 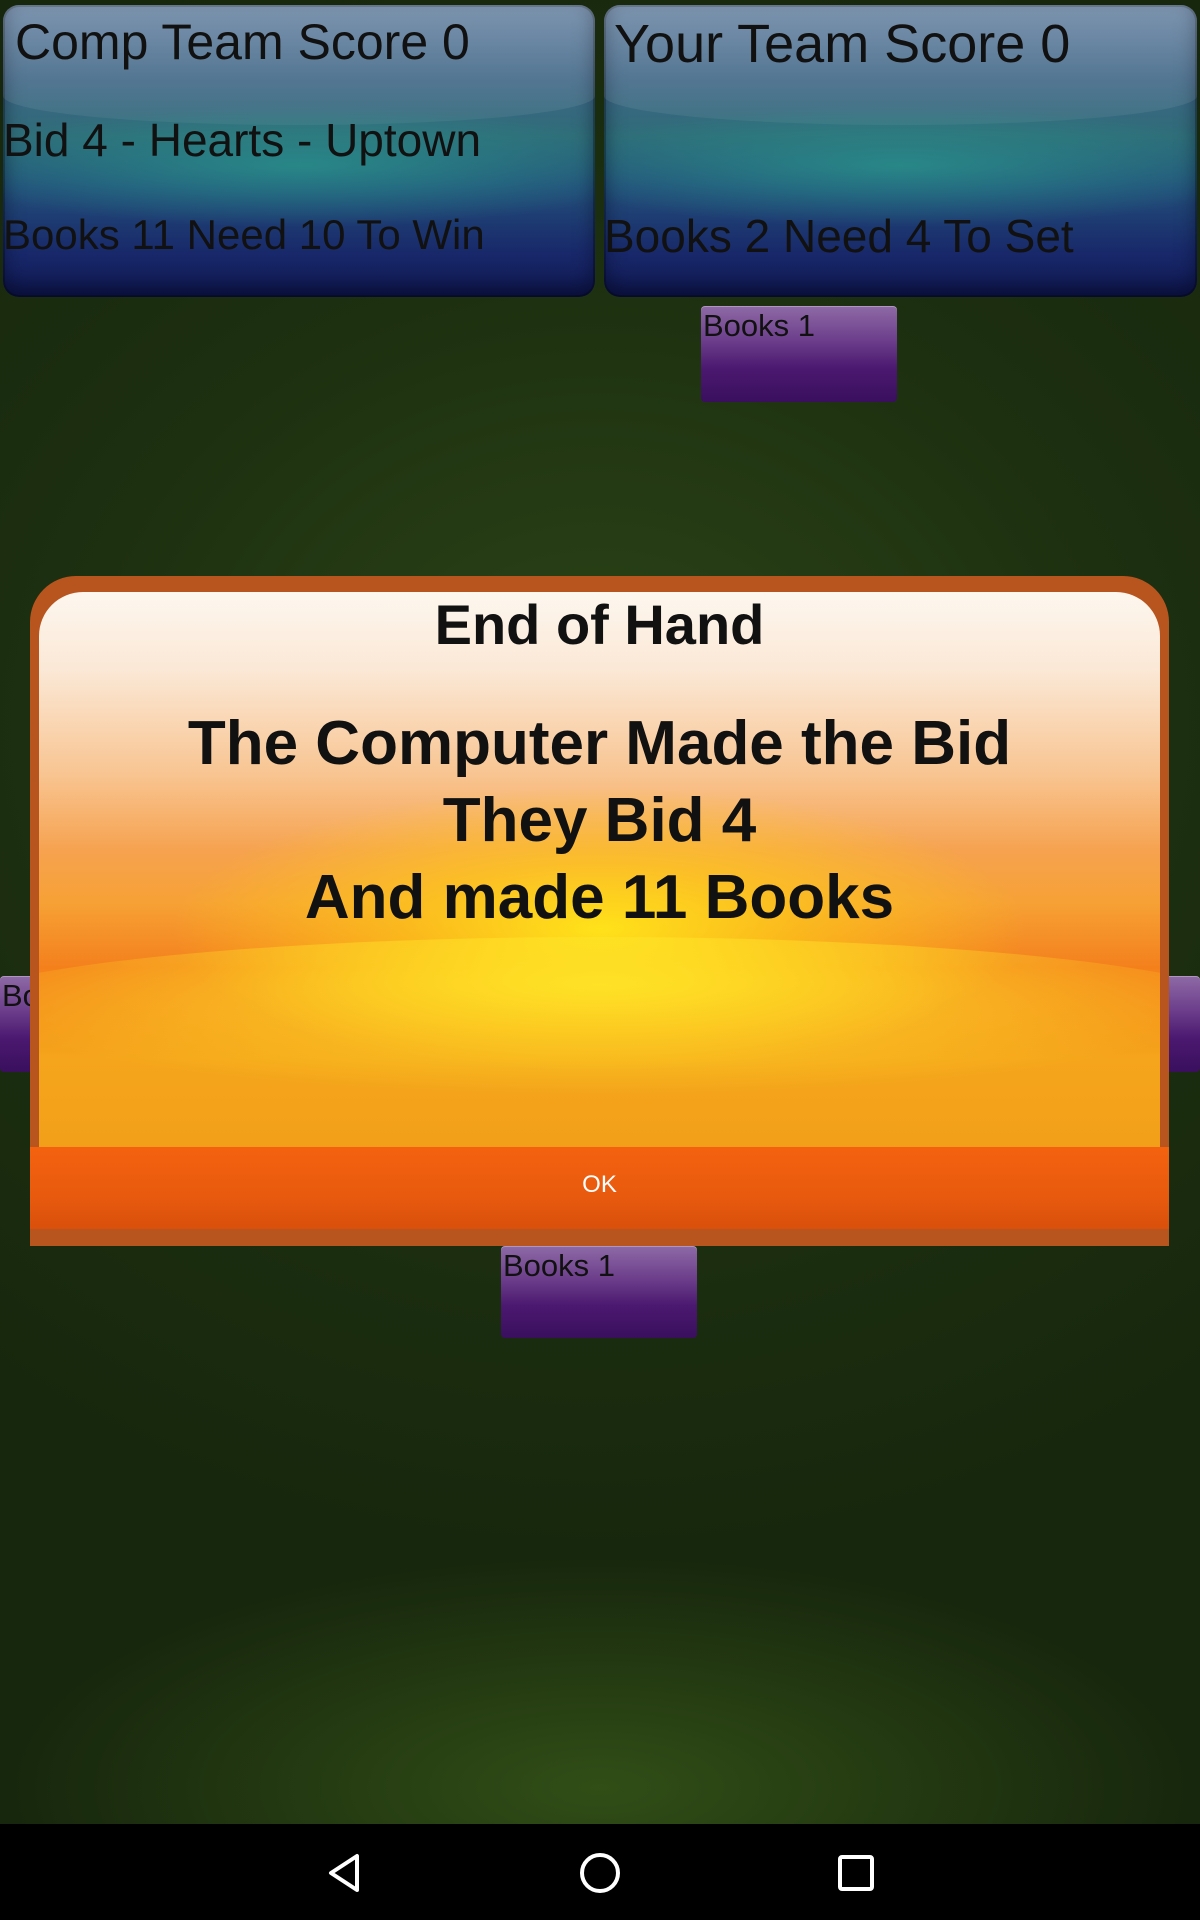 What do you see at coordinates (599, 624) in the screenshot?
I see `dialog-title: End of Hand` at bounding box center [599, 624].